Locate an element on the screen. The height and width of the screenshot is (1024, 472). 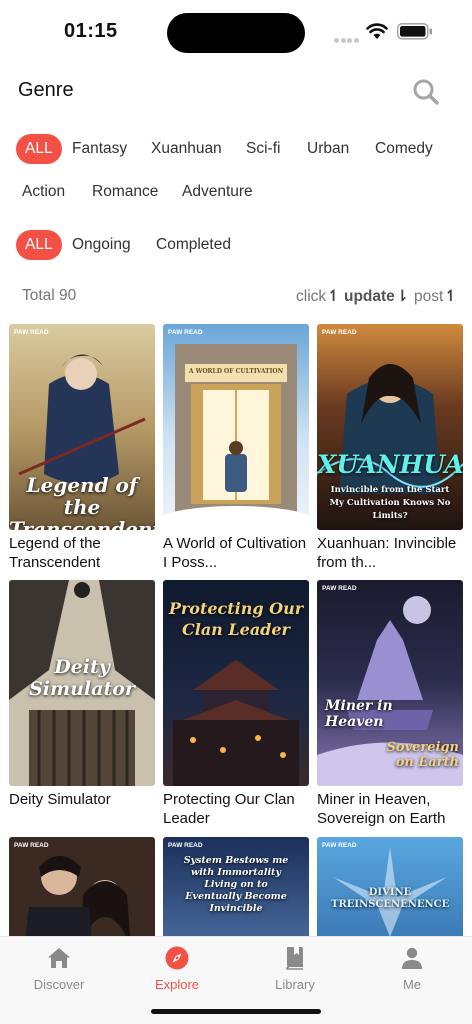
tab-discover: Discover is located at coordinates (59, 968).